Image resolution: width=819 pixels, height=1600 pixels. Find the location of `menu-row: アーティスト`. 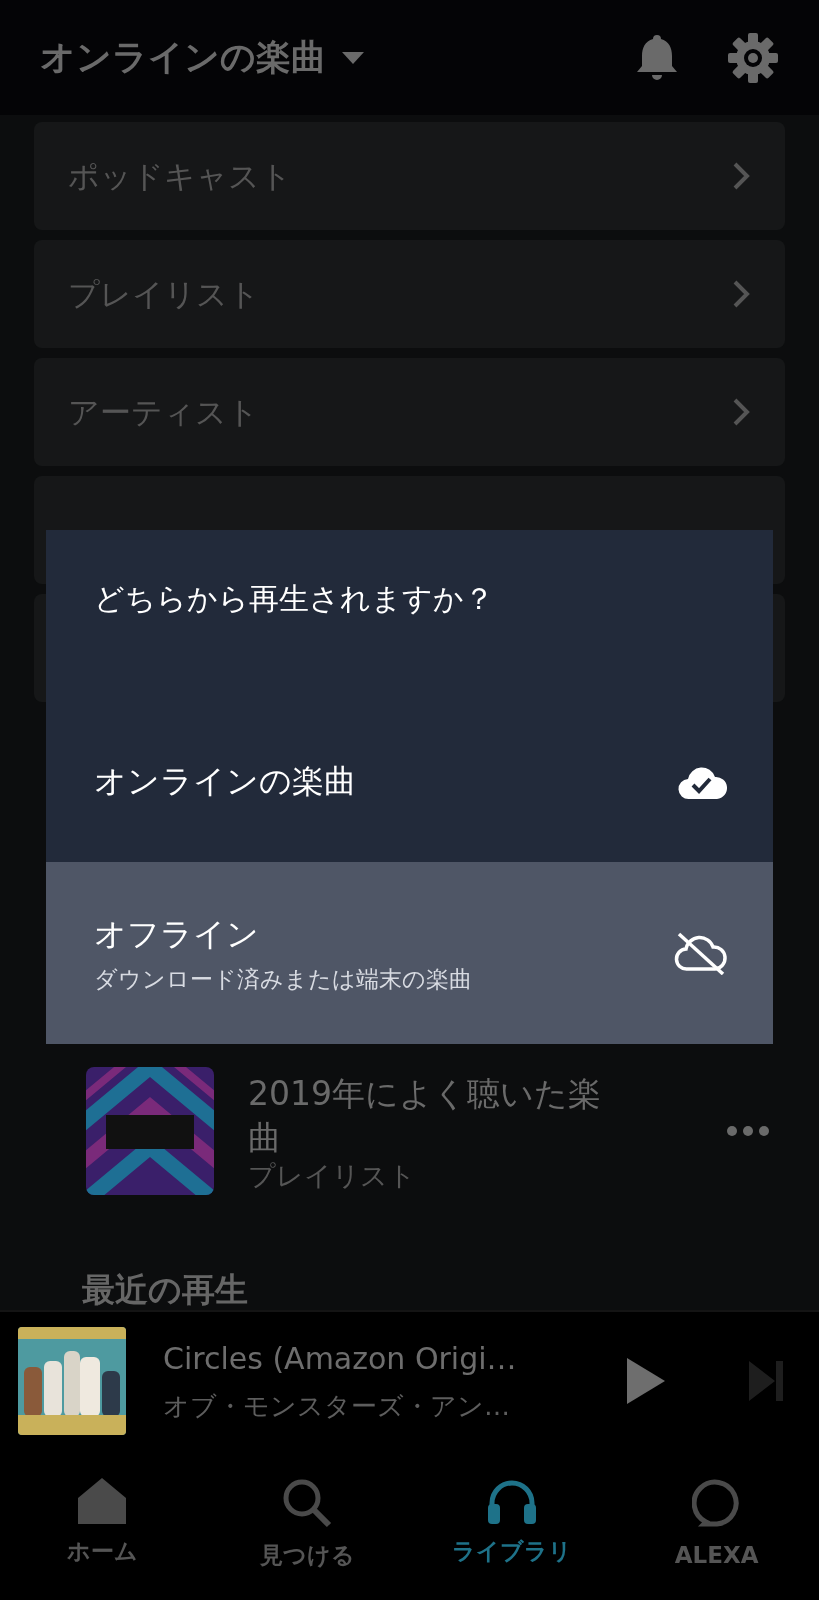

menu-row: アーティスト is located at coordinates (409, 412).